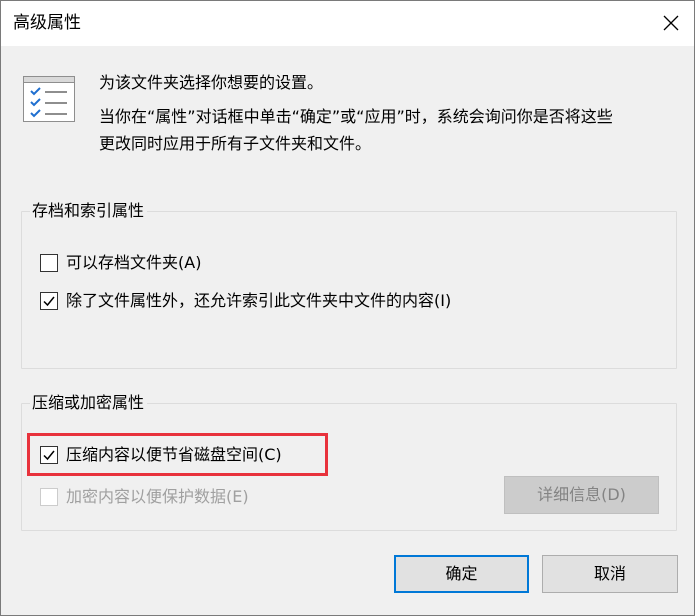 This screenshot has width=695, height=616. I want to click on encrypt-checkbox-label: 加密内容以便保护数据(E), so click(157, 496).